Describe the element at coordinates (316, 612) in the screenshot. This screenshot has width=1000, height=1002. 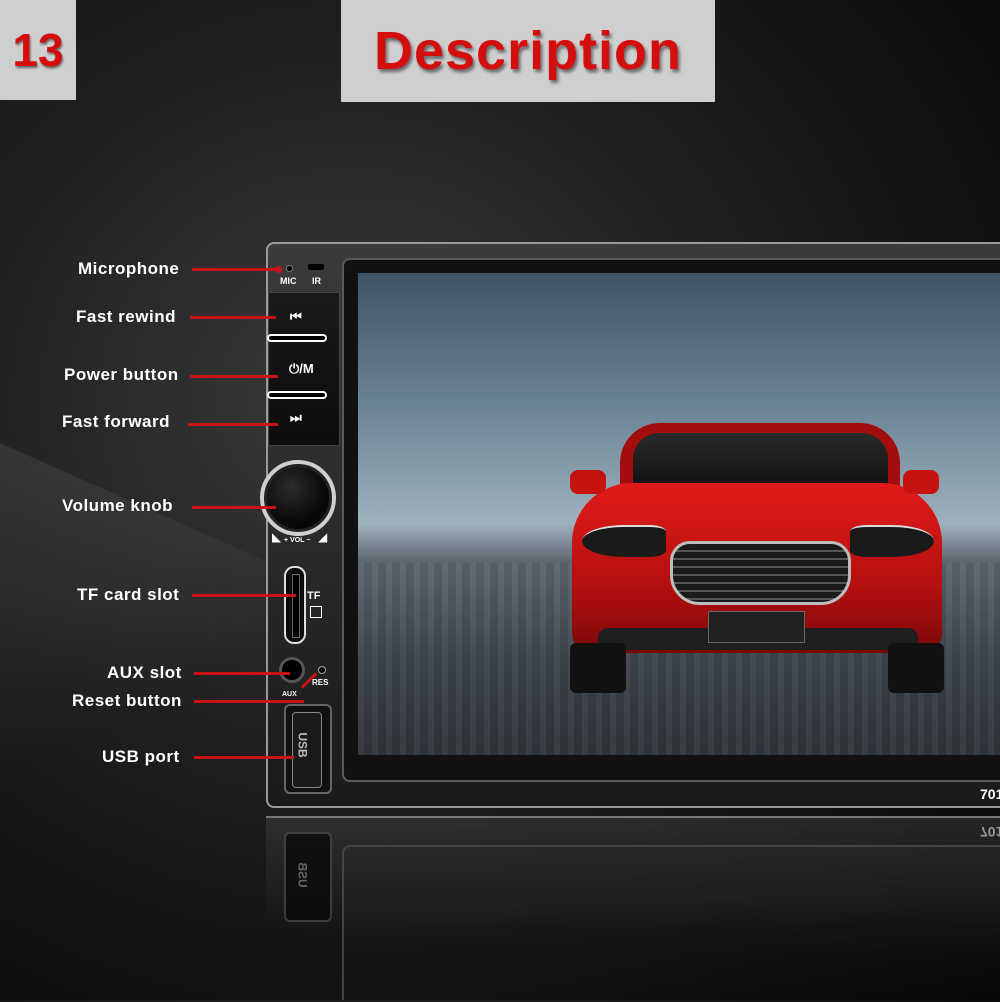
I see `sd-card-icon` at that location.